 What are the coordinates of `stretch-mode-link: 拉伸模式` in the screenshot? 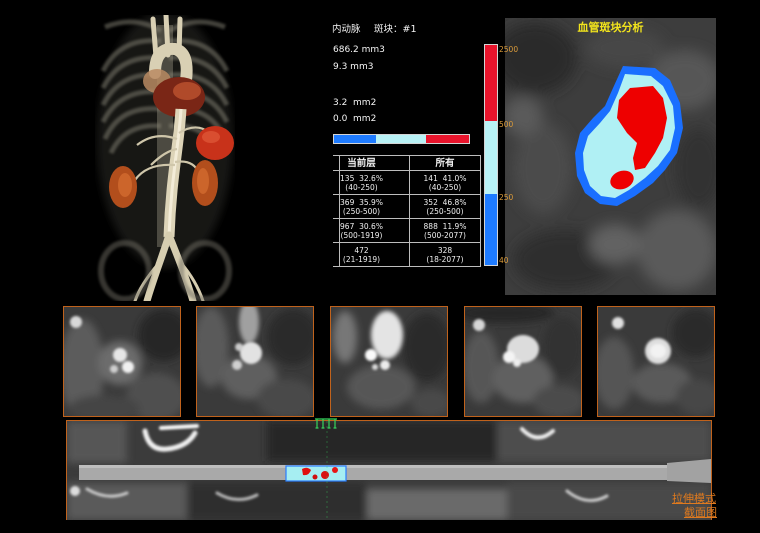 It's located at (694, 498).